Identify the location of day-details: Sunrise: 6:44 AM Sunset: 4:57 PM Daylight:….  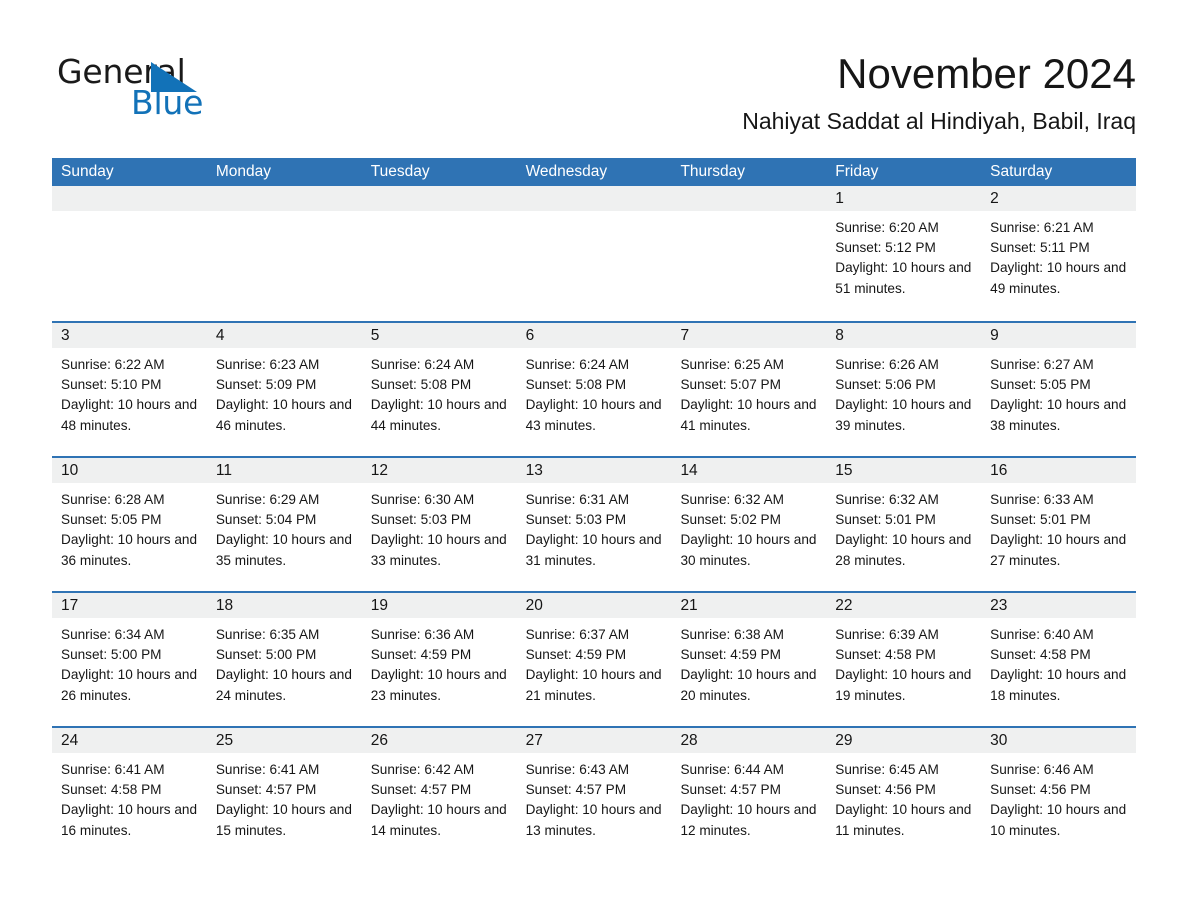
(748, 797).